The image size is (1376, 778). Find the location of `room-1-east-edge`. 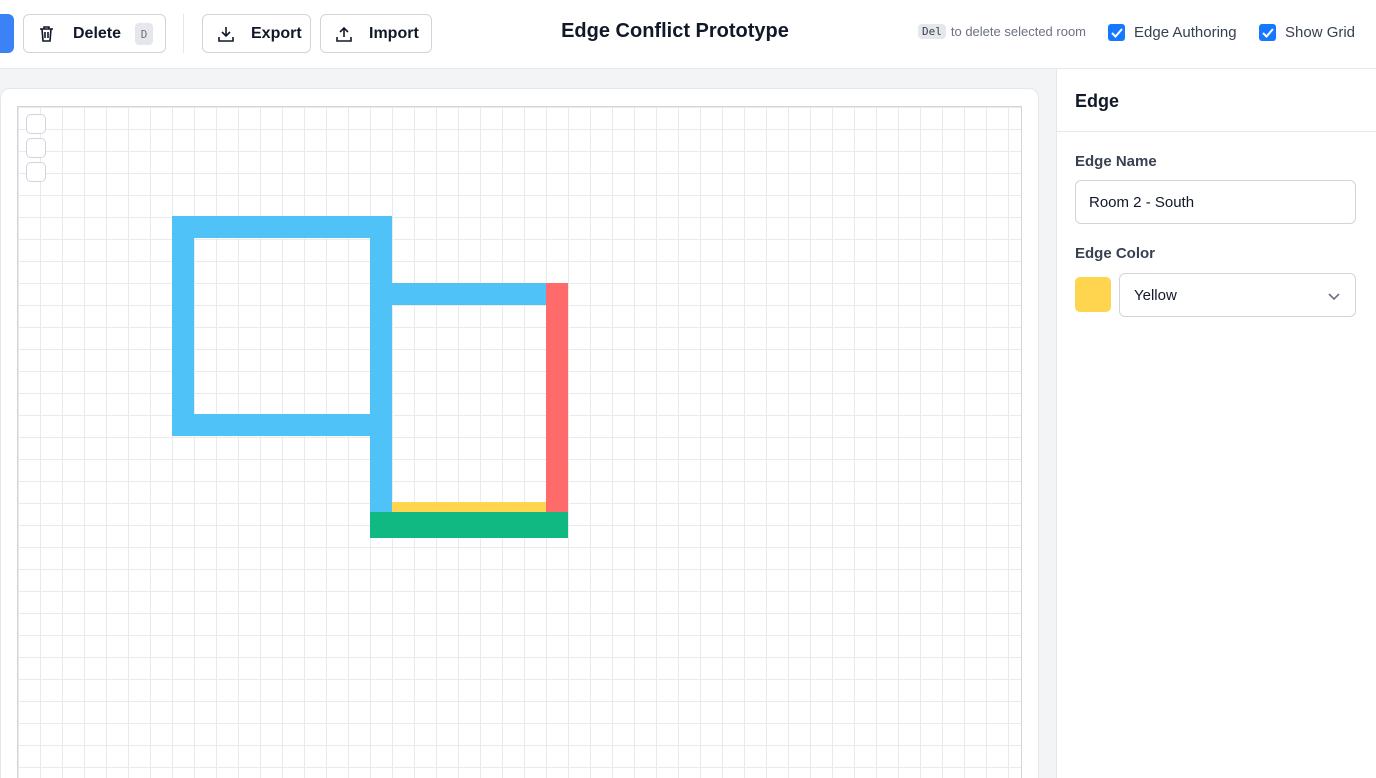

room-1-east-edge is located at coordinates (381, 326).